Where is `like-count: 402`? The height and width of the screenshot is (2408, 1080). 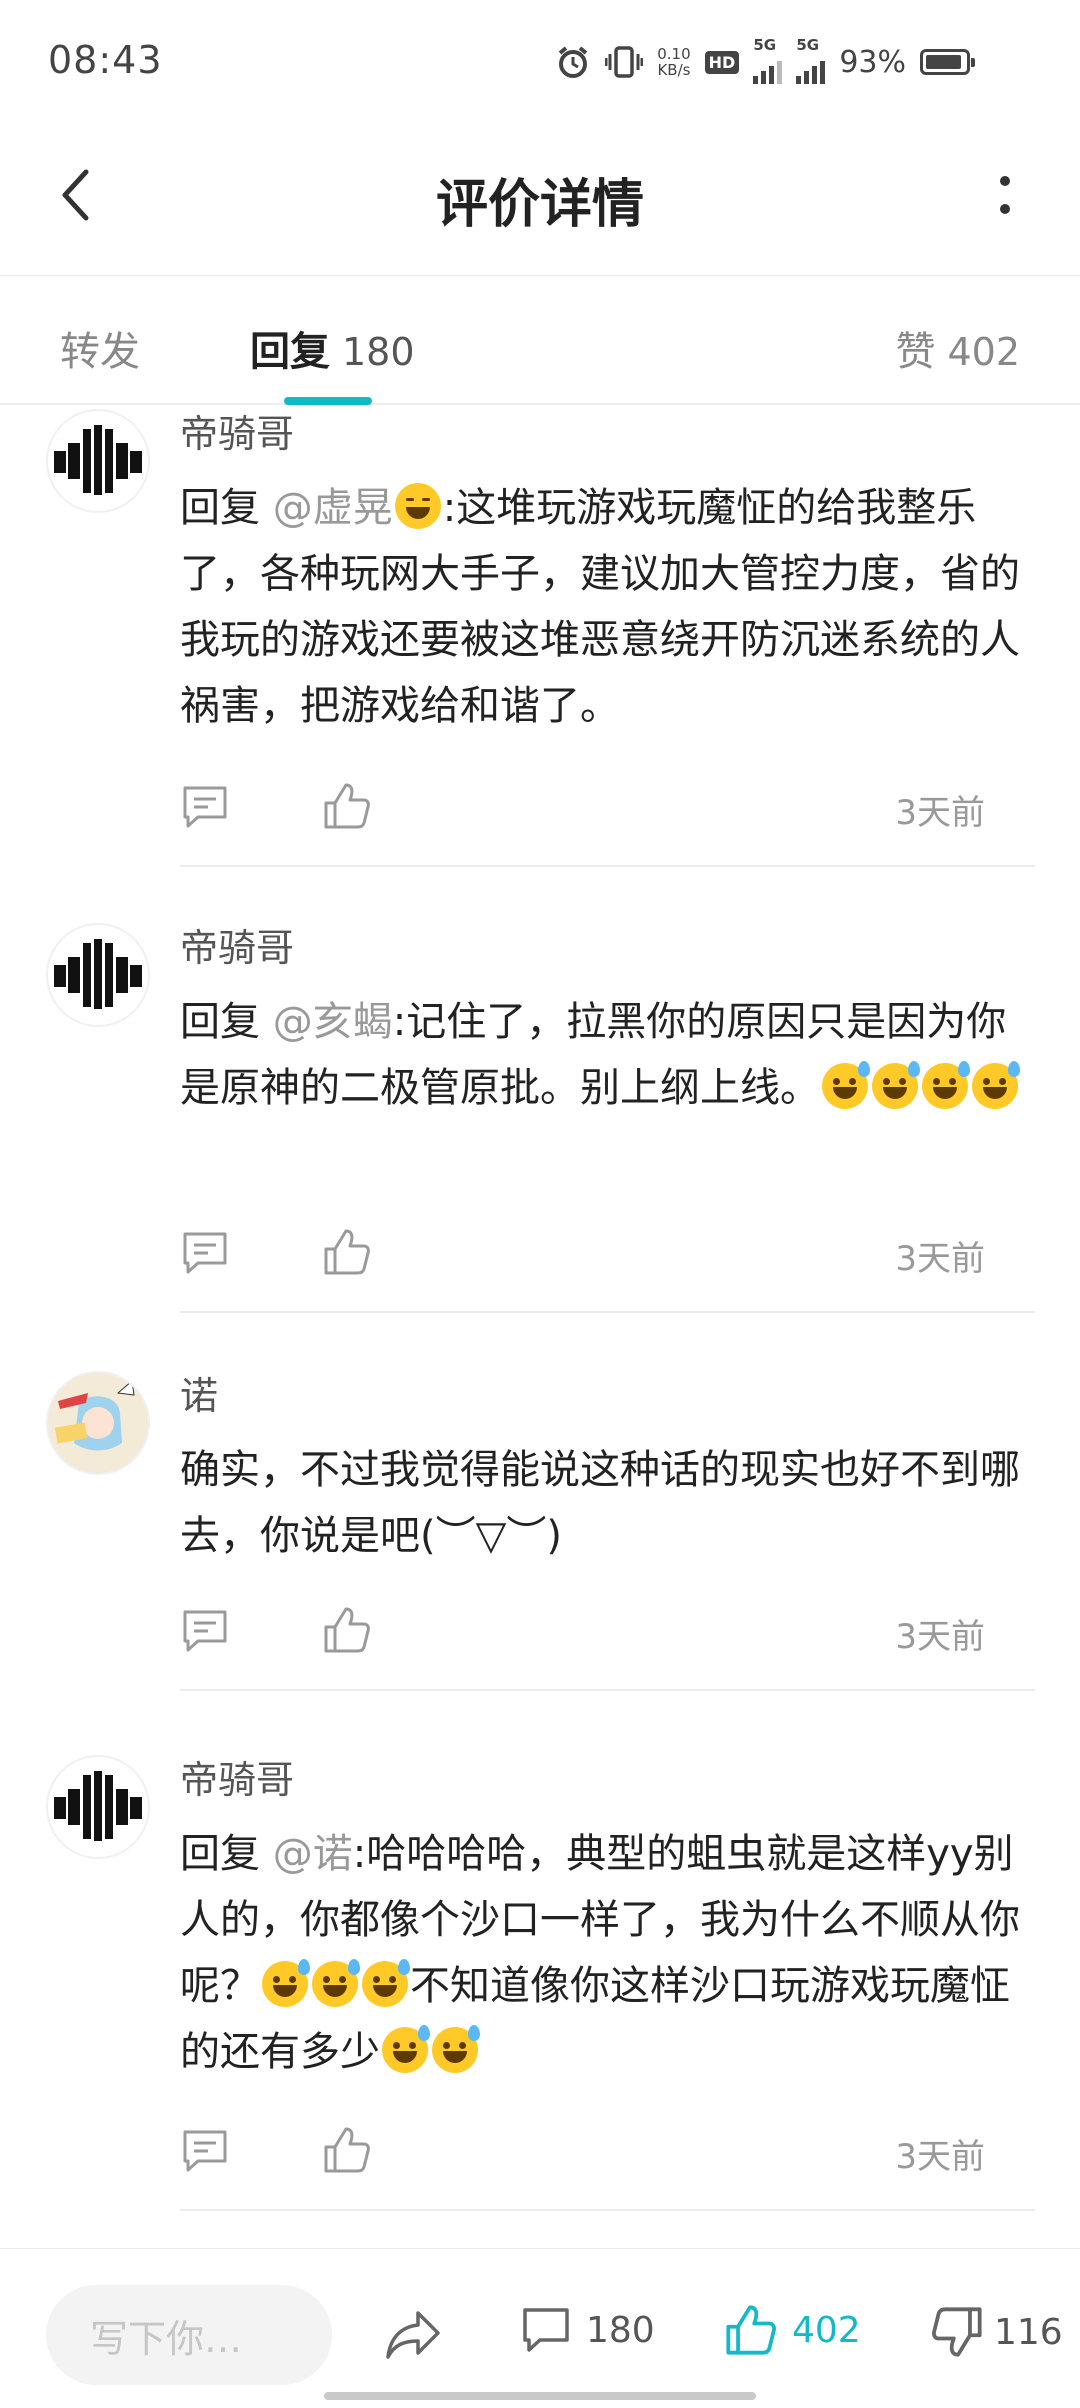 like-count: 402 is located at coordinates (826, 2330).